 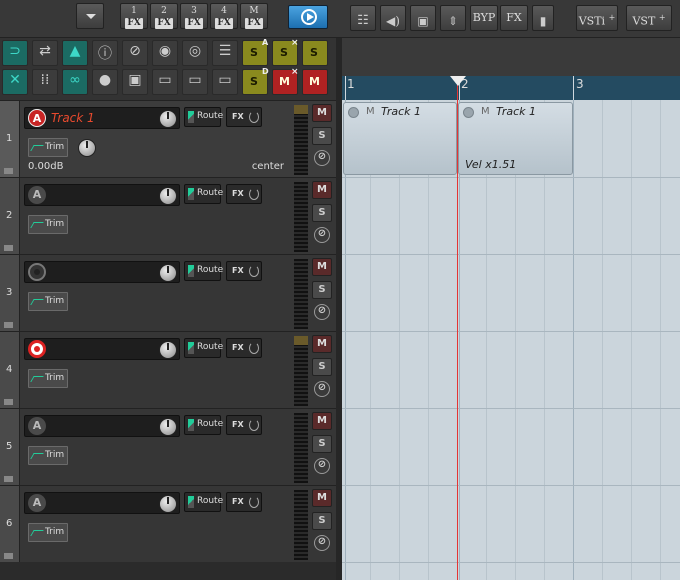 I want to click on meter-button: ▮, so click(x=543, y=18).